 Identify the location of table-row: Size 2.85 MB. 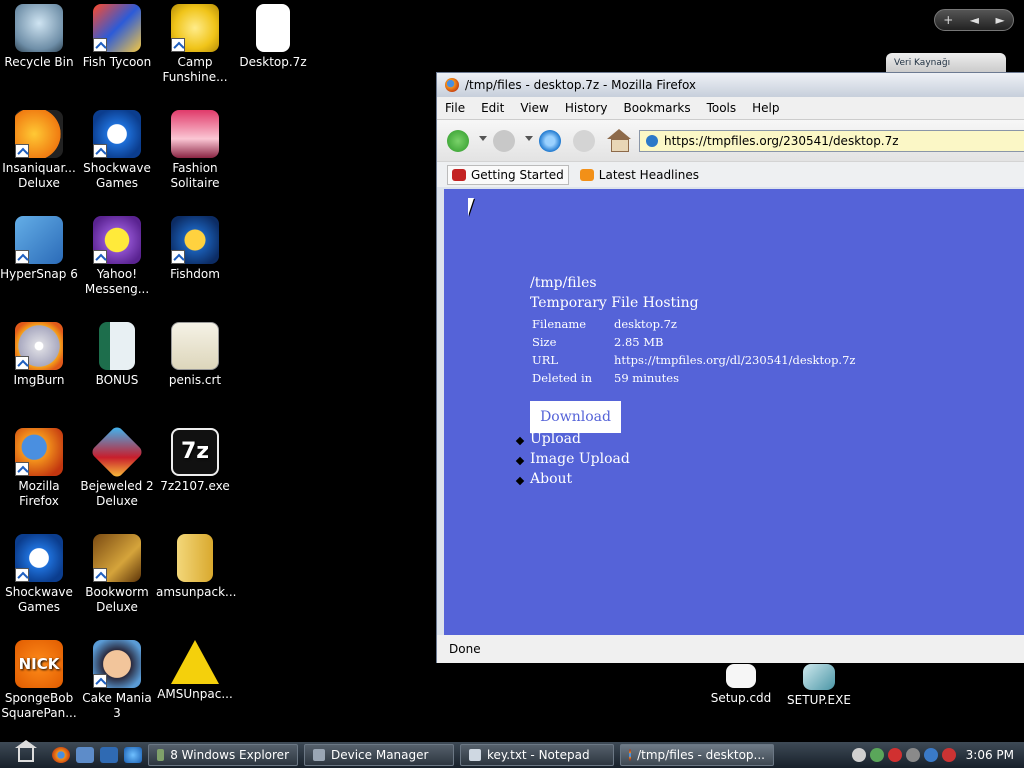
(598, 342).